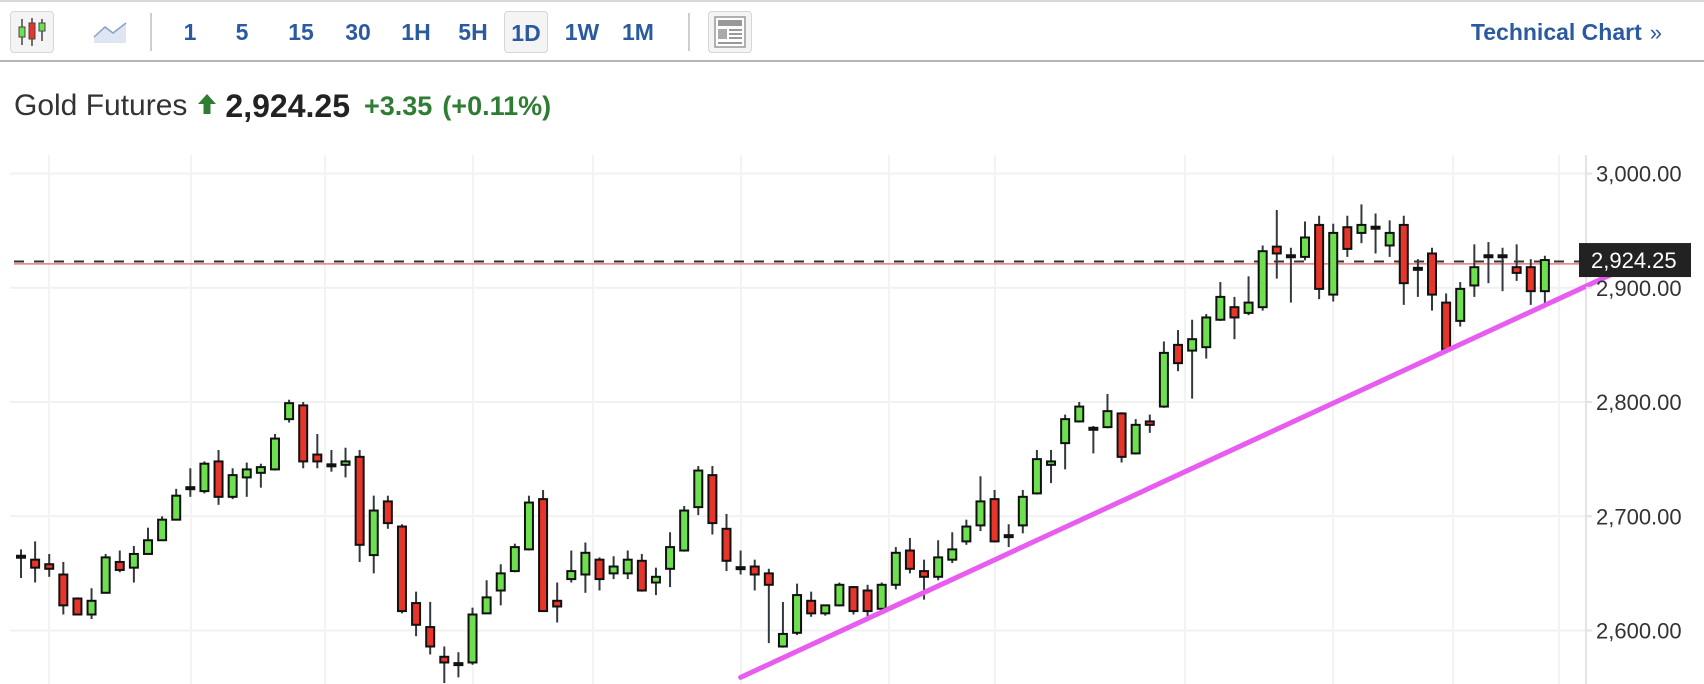 Image resolution: width=1704 pixels, height=684 pixels. I want to click on y-tick-label: 2,900.00, so click(1639, 288).